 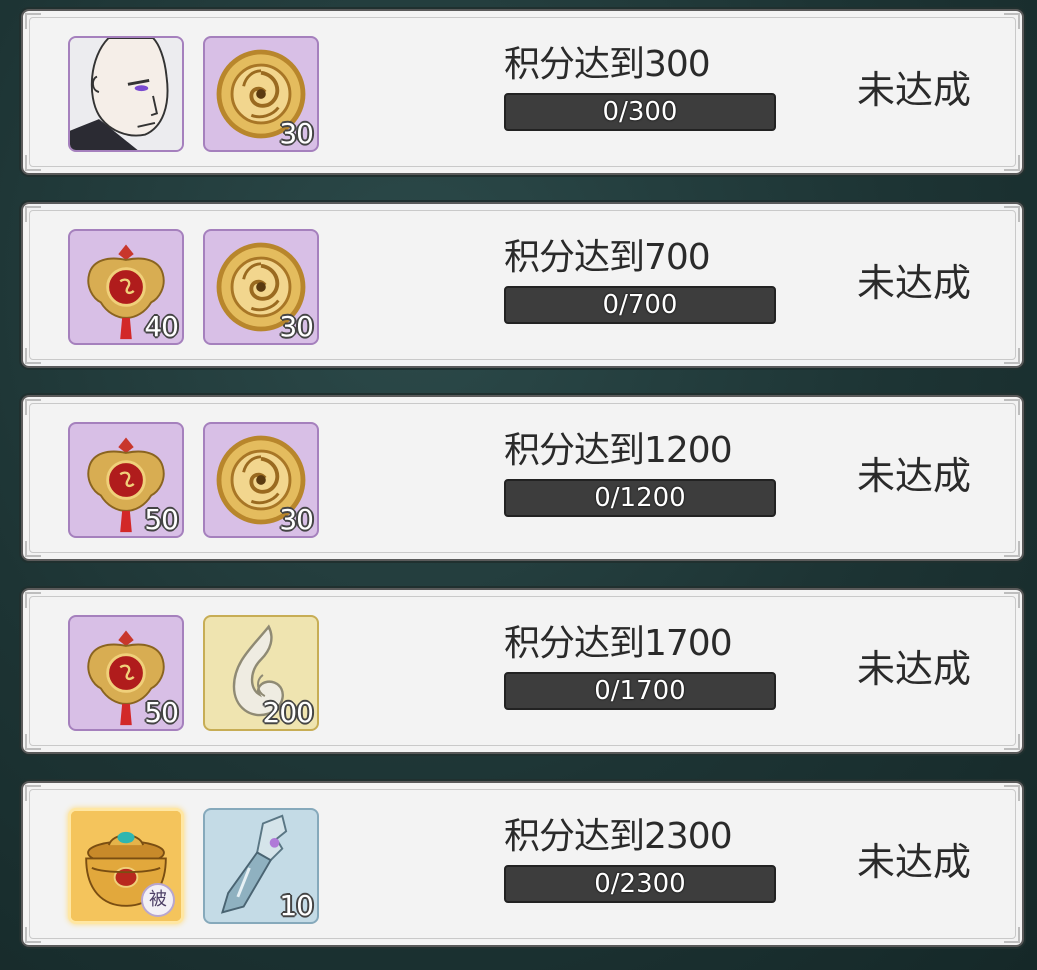 I want to click on progress-text: 0/2300, so click(x=640, y=884).